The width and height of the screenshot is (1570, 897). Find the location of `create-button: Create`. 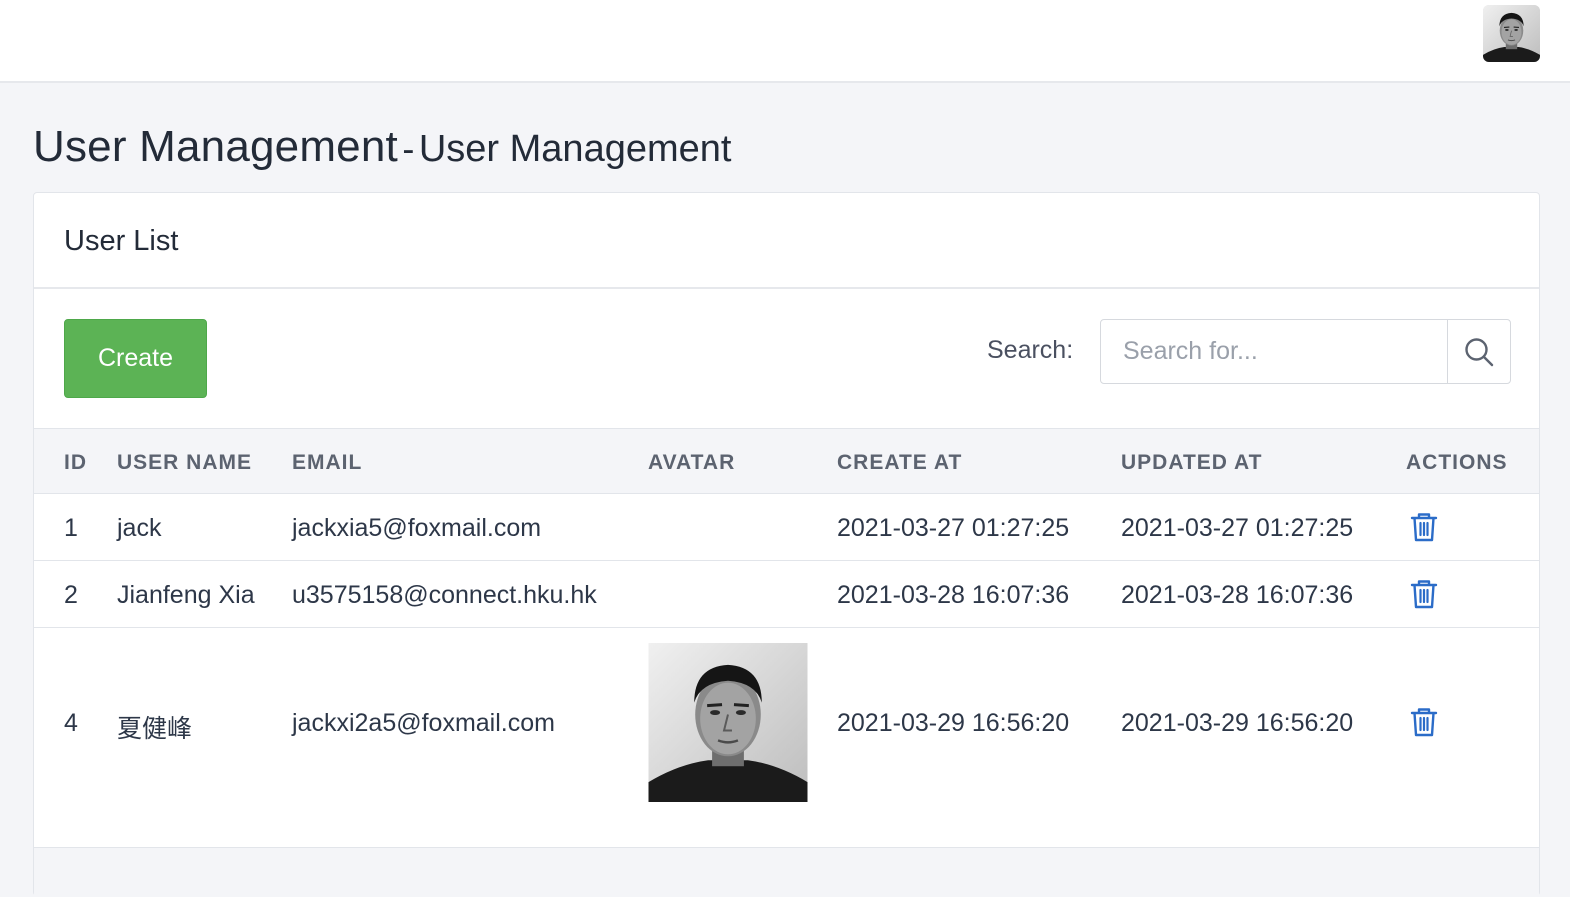

create-button: Create is located at coordinates (135, 358).